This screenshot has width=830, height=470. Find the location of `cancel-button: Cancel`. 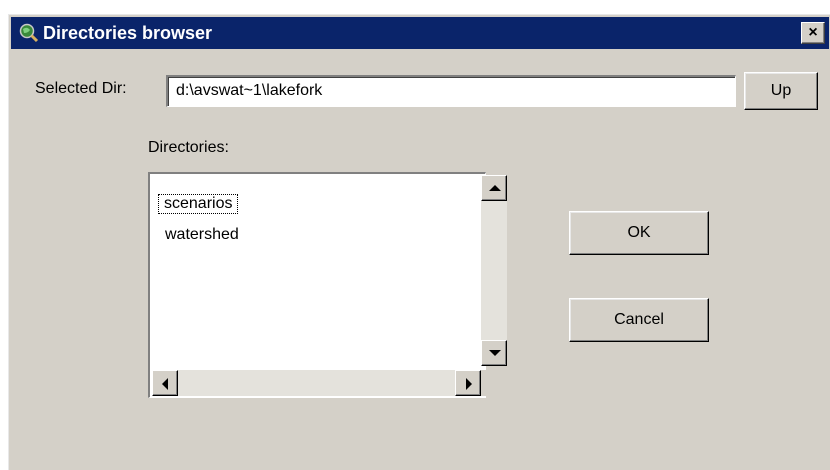

cancel-button: Cancel is located at coordinates (639, 320).